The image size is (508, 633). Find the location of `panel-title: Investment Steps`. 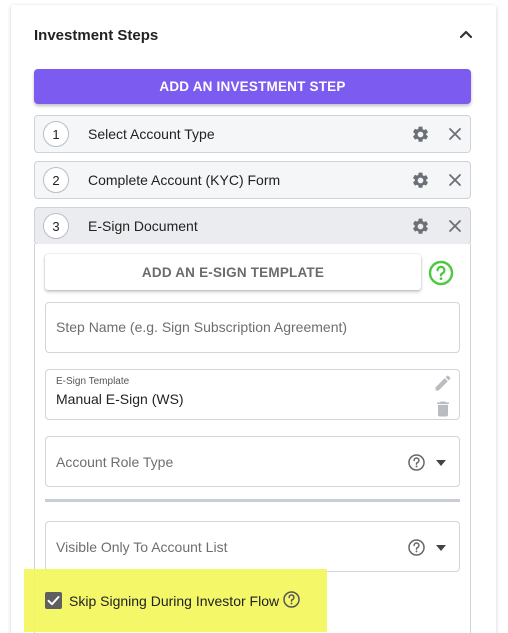

panel-title: Investment Steps is located at coordinates (96, 35).